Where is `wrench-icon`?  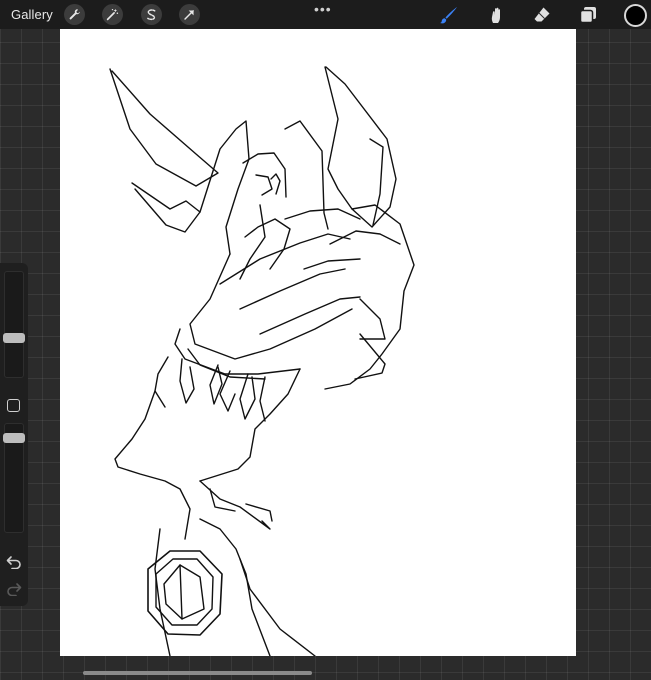 wrench-icon is located at coordinates (74, 14).